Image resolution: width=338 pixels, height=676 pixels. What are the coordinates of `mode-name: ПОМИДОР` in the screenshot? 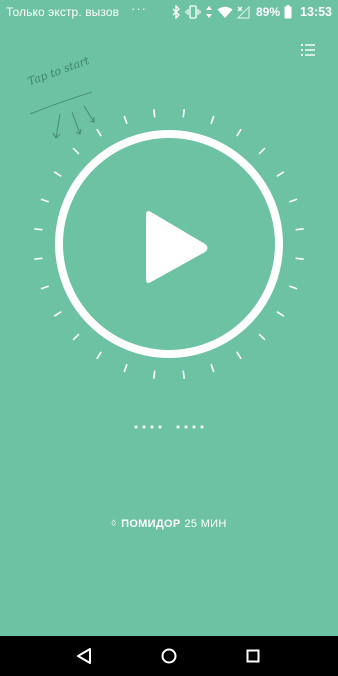 It's located at (151, 524).